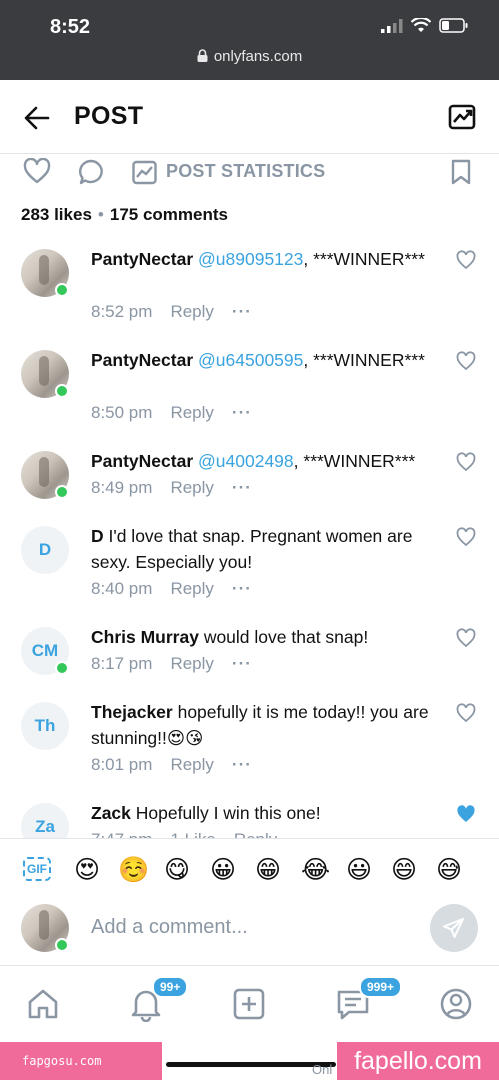 This screenshot has width=499, height=1080. Describe the element at coordinates (322, 1069) in the screenshot. I see `watermark-bottom-text: Onl` at that location.